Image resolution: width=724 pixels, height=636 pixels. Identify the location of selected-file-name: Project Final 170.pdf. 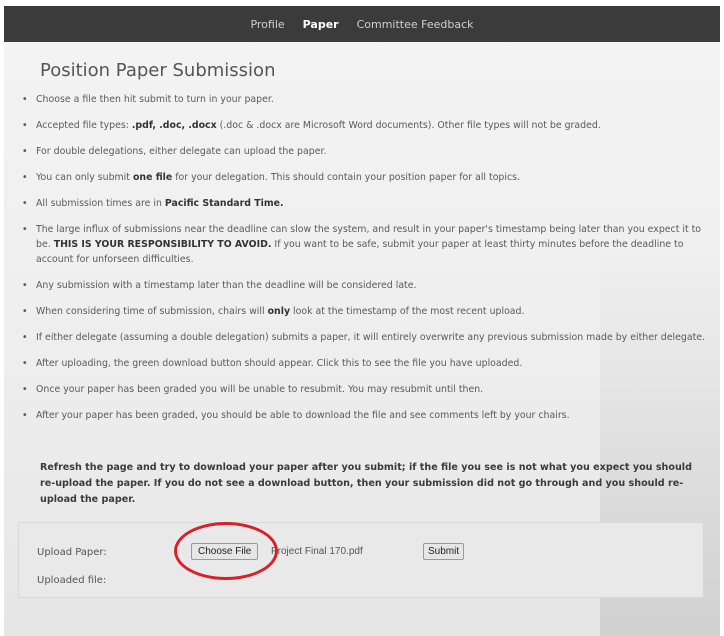
(317, 551).